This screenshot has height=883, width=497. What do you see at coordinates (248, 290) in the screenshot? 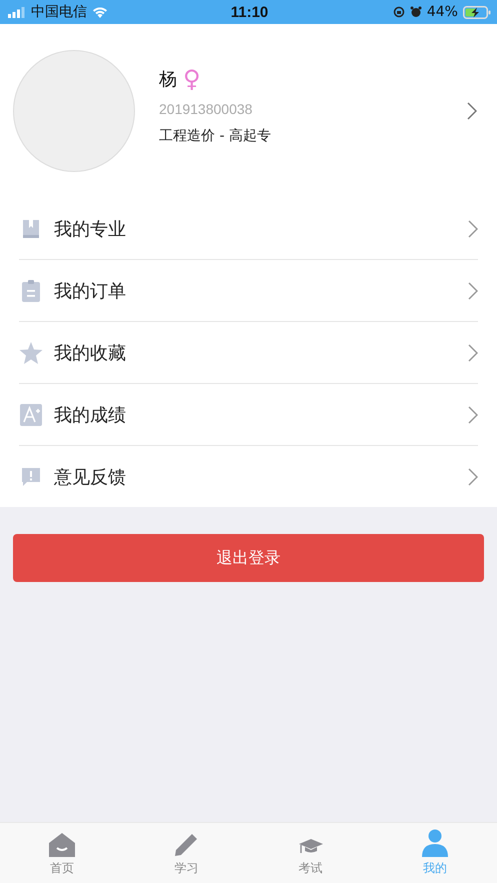
I see `menu-item: 我的订单` at bounding box center [248, 290].